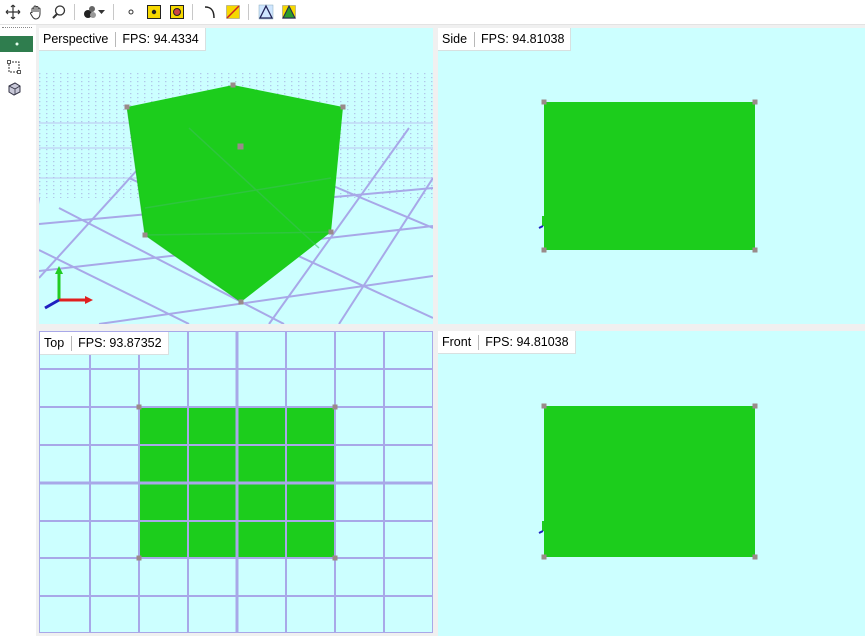 This screenshot has width=865, height=636. I want to click on cube-side-face, so click(649, 176).